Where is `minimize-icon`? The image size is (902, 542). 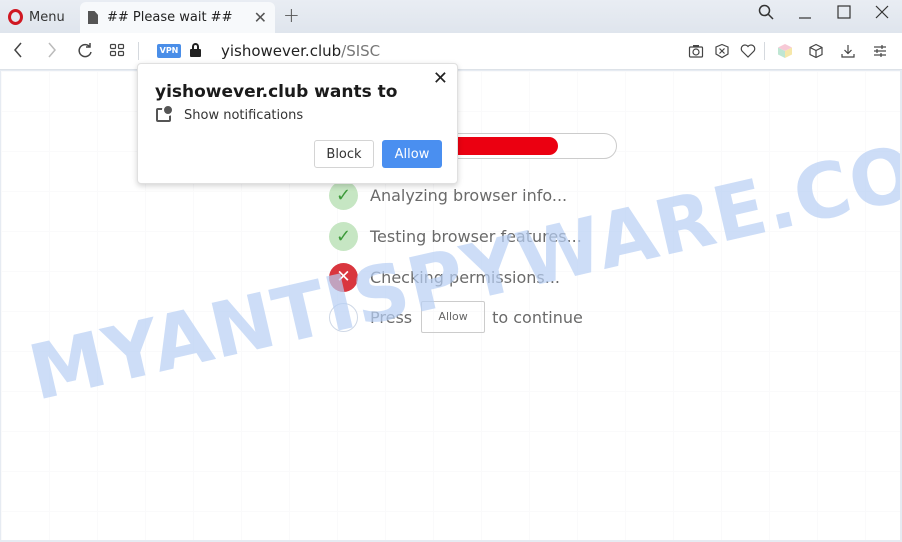
minimize-icon is located at coordinates (805, 18).